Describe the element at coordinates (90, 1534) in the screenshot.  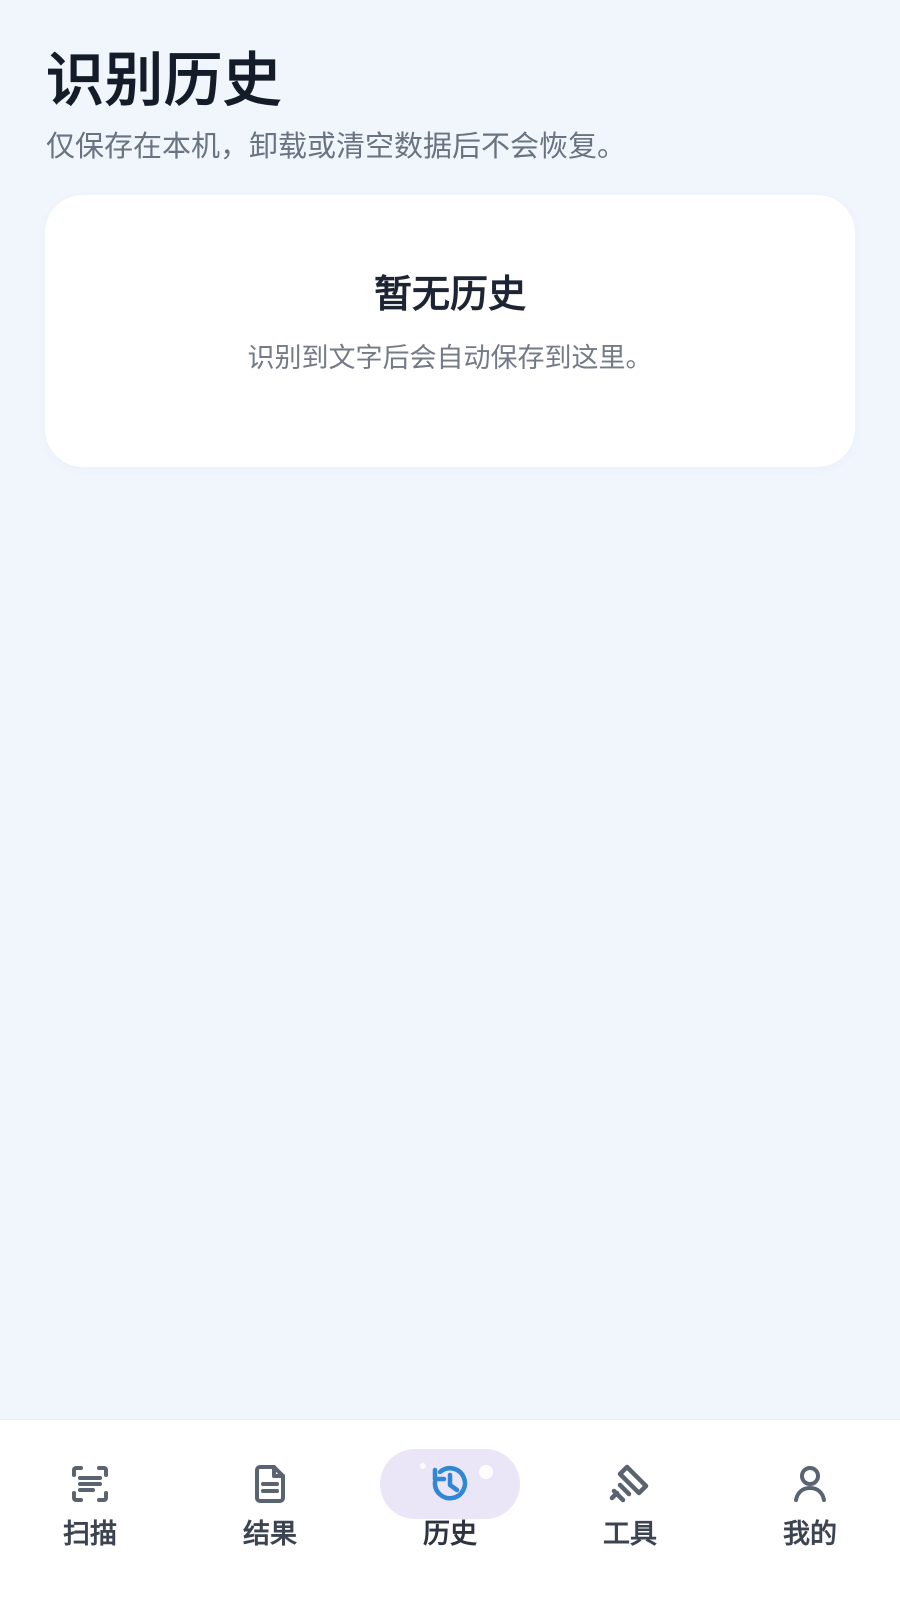
I see `tab-scan-label: 扫描` at that location.